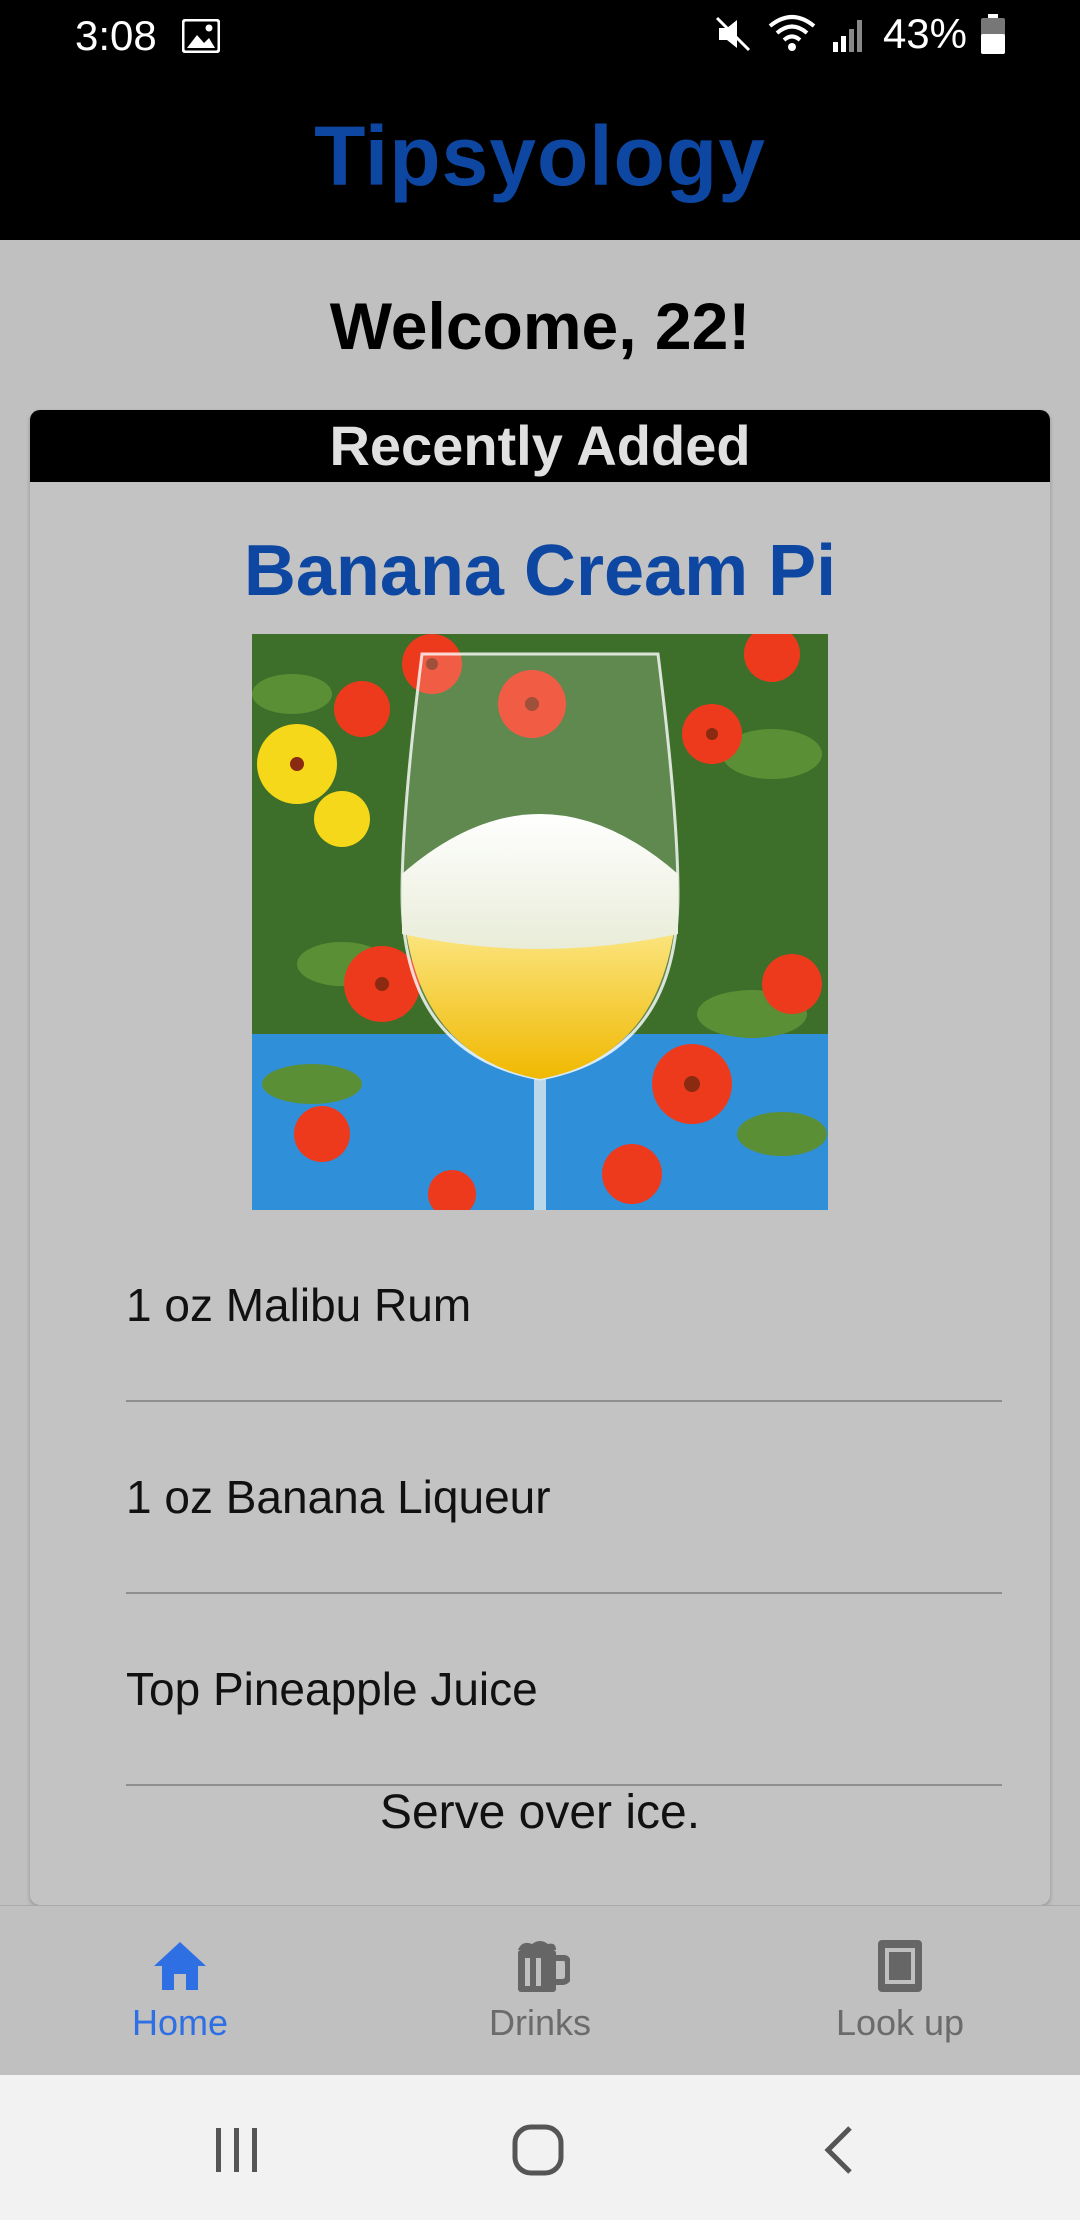  What do you see at coordinates (540, 36) in the screenshot?
I see `status-bar: 3:08 43%` at bounding box center [540, 36].